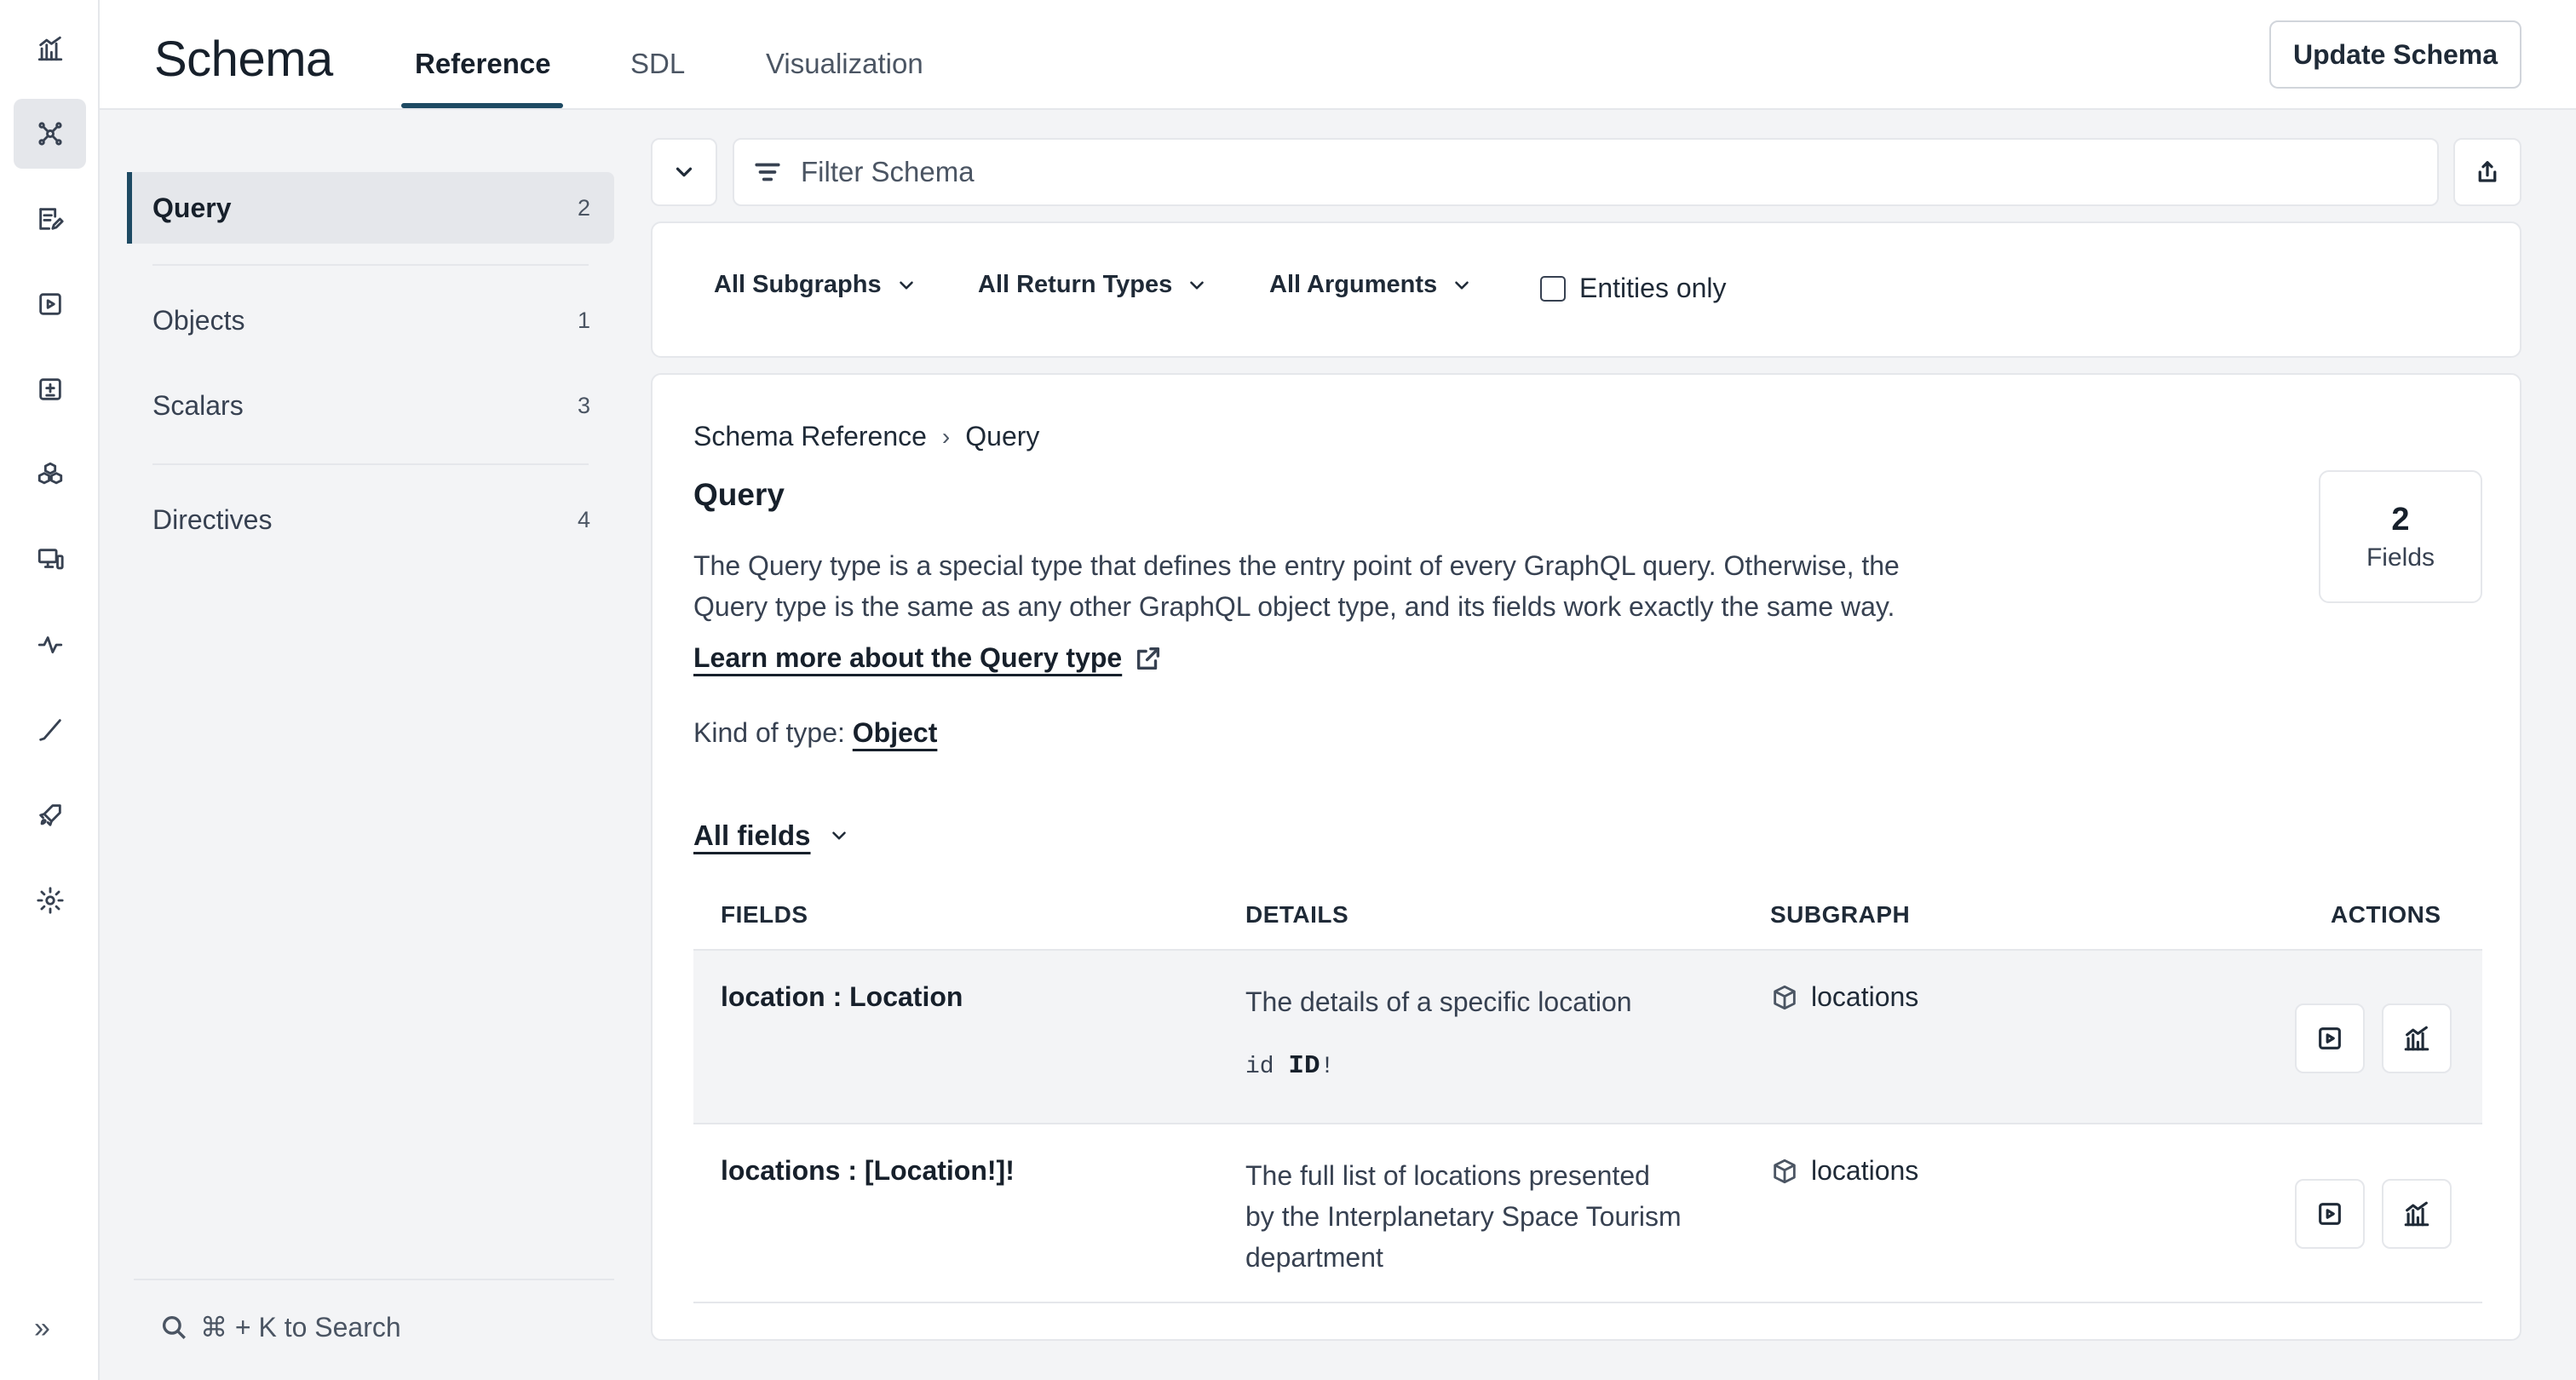 The image size is (2576, 1380). What do you see at coordinates (1567, 172) in the screenshot?
I see `filter-schema-input` at bounding box center [1567, 172].